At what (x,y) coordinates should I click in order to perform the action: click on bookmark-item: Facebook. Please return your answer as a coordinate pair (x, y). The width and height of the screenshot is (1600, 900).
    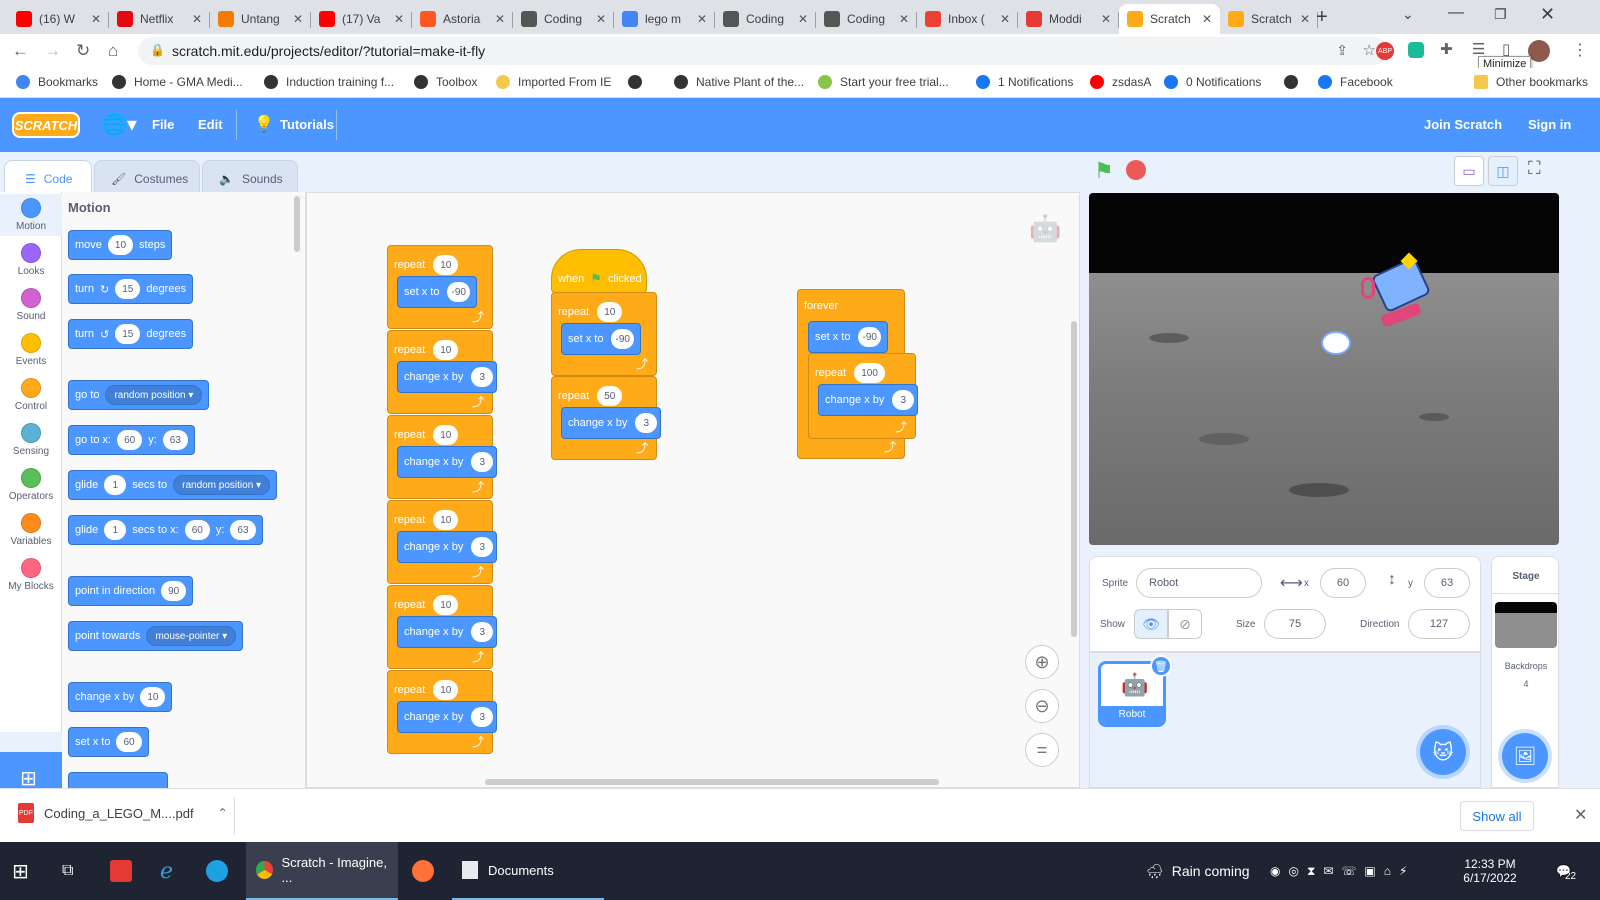
    Looking at the image, I should click on (1355, 82).